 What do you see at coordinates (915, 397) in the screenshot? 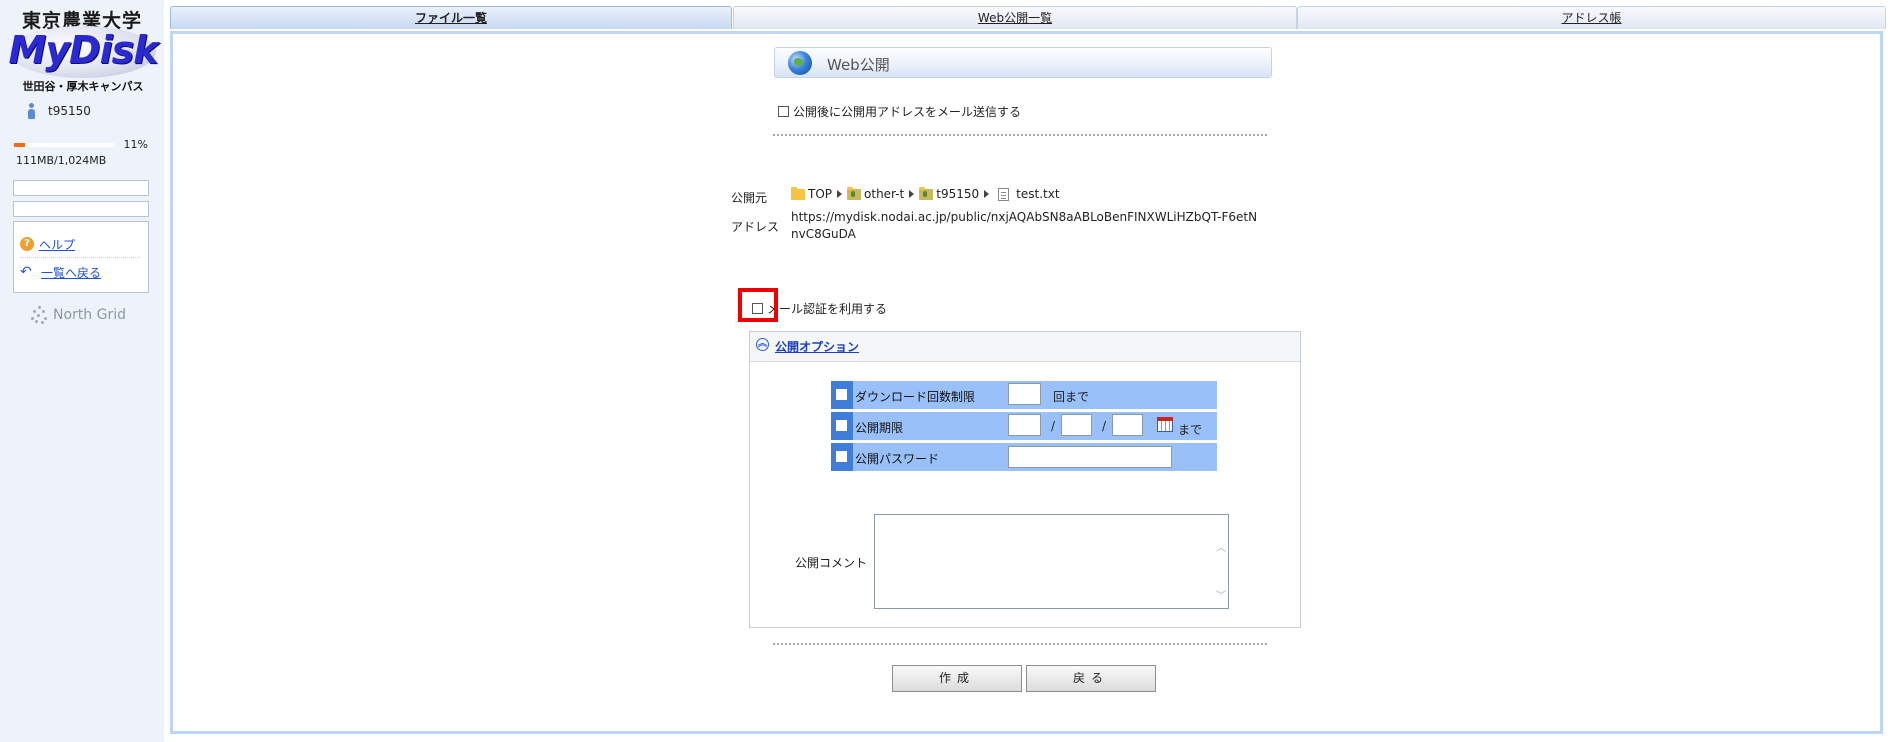
I see `download-limit-label: ダウンロード回数制限` at bounding box center [915, 397].